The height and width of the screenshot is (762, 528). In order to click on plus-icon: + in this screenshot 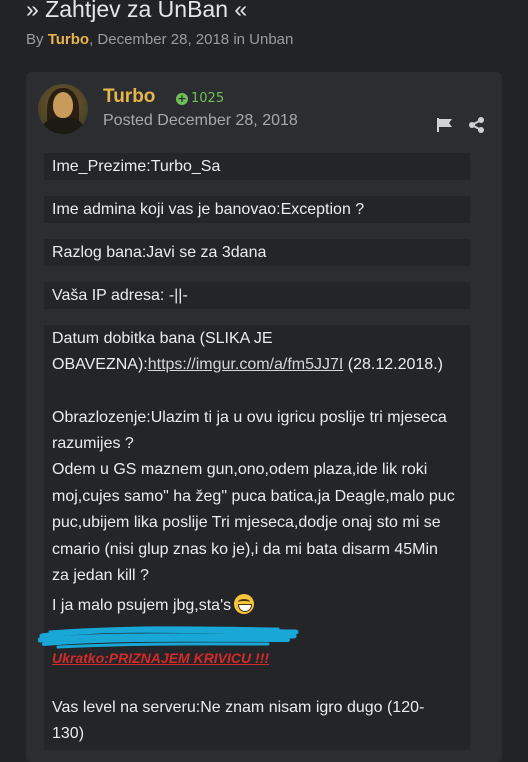, I will do `click(182, 98)`.